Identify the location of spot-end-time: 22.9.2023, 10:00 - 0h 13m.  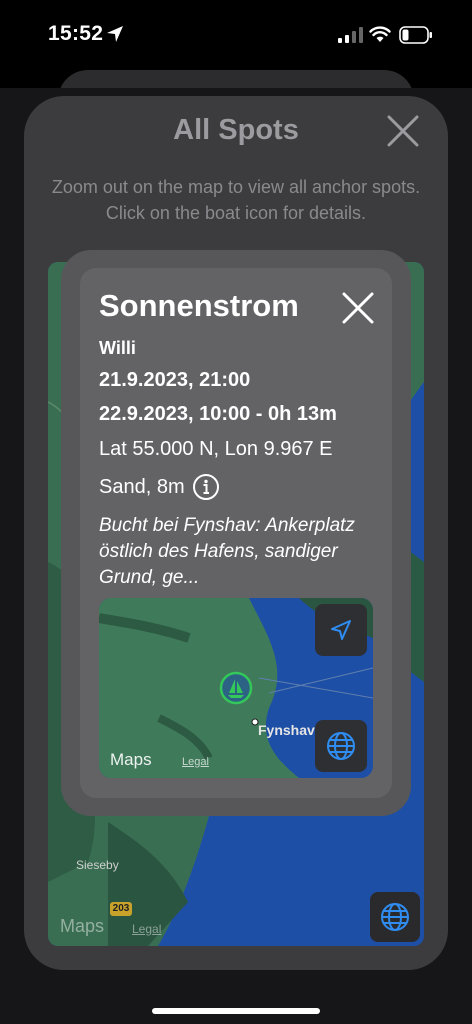
(218, 414).